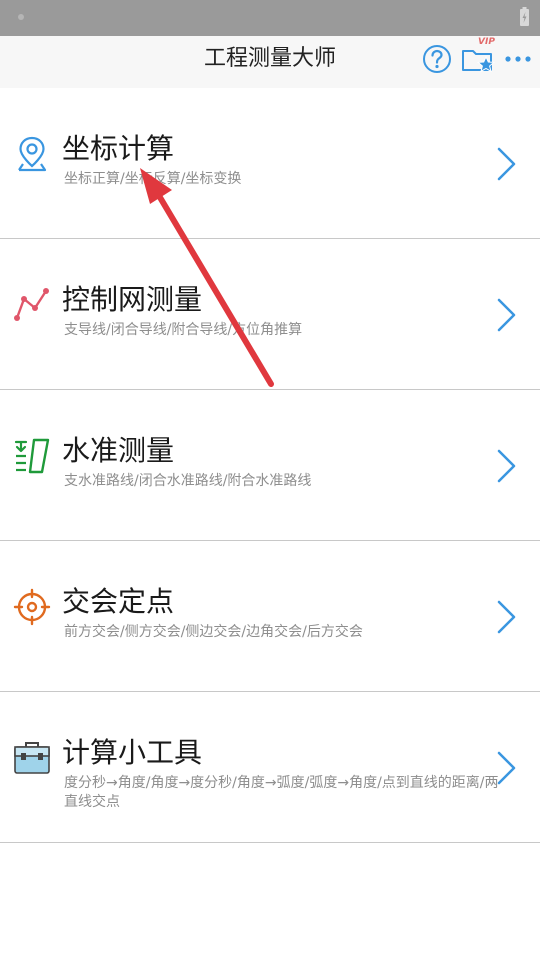  I want to click on menu-item-title: 控制网测量, so click(132, 299).